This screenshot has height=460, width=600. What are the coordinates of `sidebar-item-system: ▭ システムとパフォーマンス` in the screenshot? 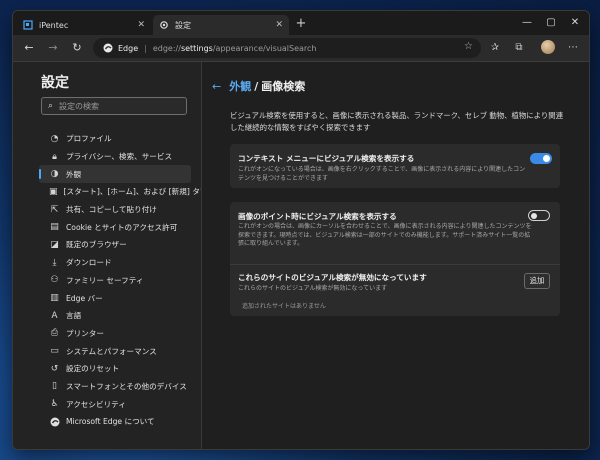 It's located at (115, 351).